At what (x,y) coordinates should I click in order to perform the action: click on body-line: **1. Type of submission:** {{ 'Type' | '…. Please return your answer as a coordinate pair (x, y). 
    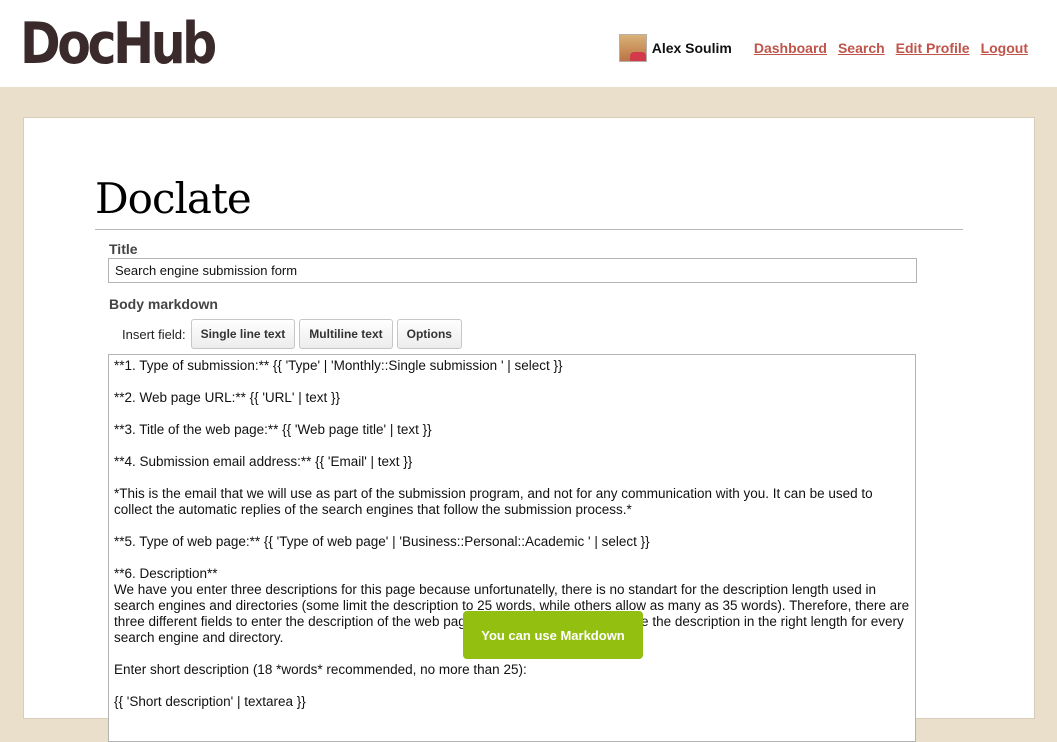
    Looking at the image, I should click on (338, 365).